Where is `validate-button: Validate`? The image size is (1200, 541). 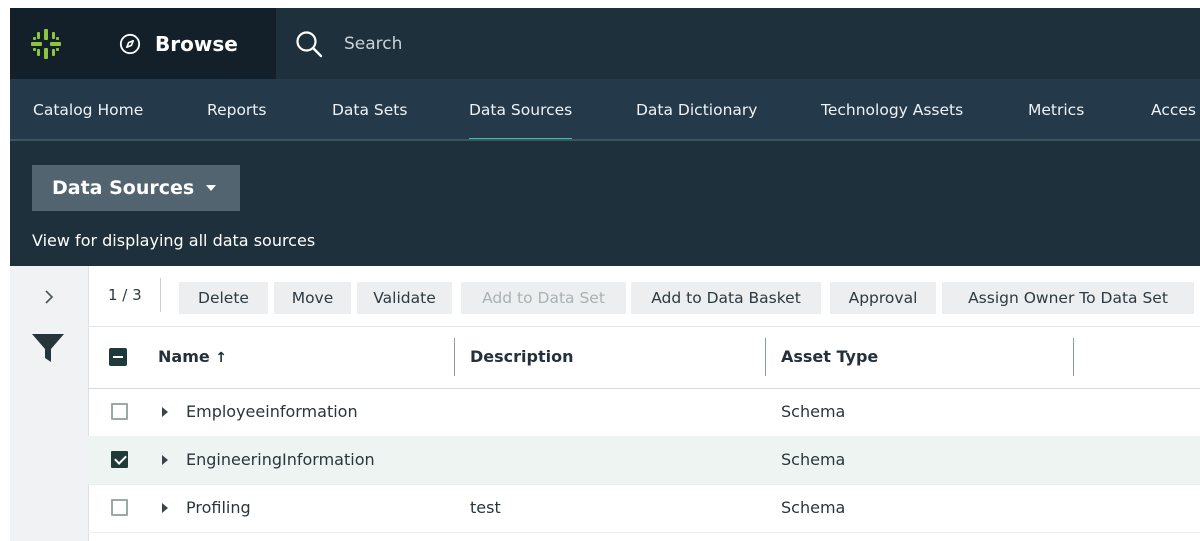 validate-button: Validate is located at coordinates (404, 298).